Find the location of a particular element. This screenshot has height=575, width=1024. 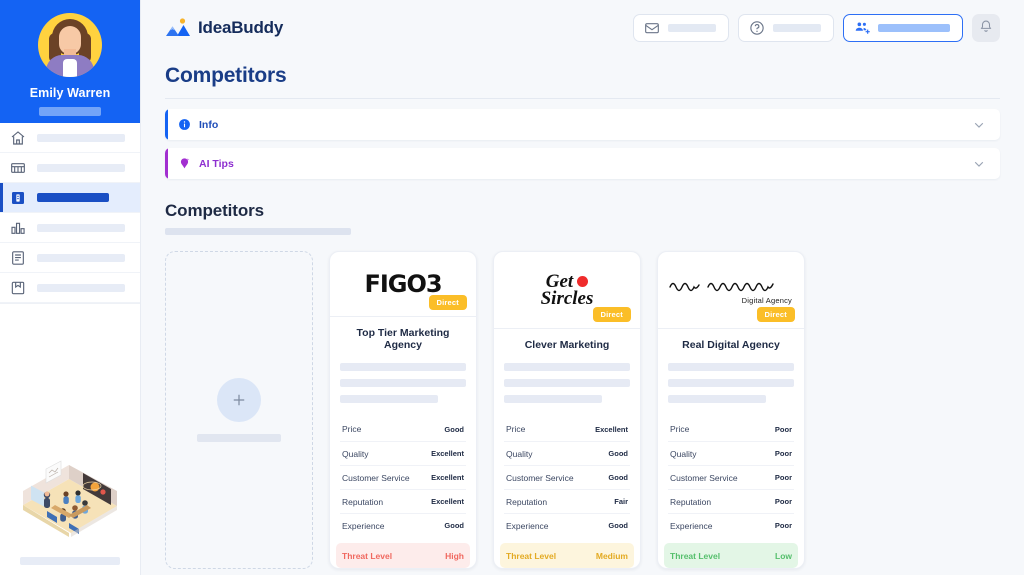

isometric-classroom-illustration is located at coordinates (70, 498).